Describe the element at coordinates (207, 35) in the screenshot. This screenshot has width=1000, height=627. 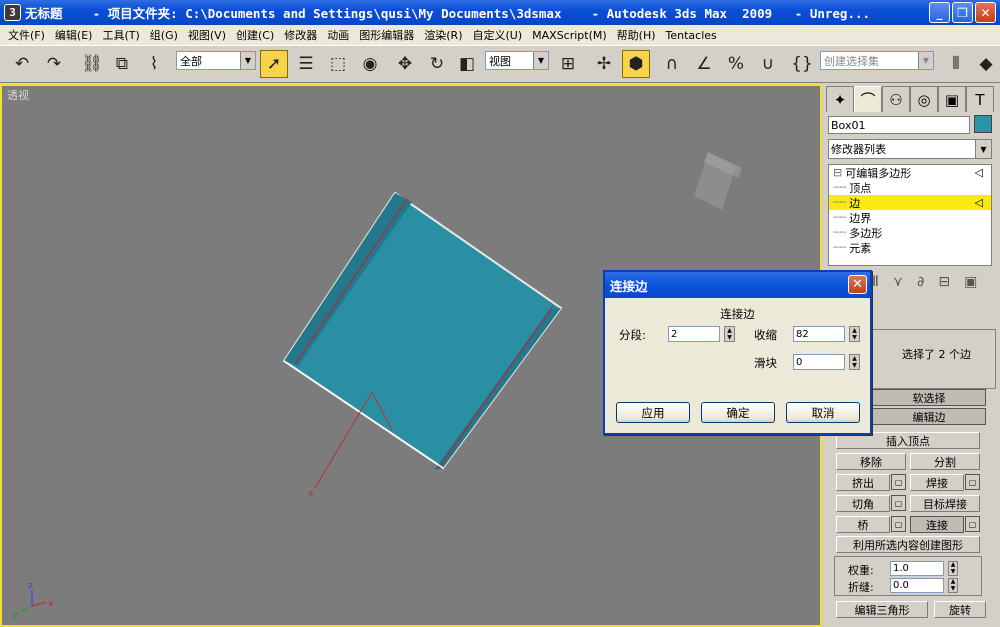
I see `menu-views: 视图(V)` at that location.